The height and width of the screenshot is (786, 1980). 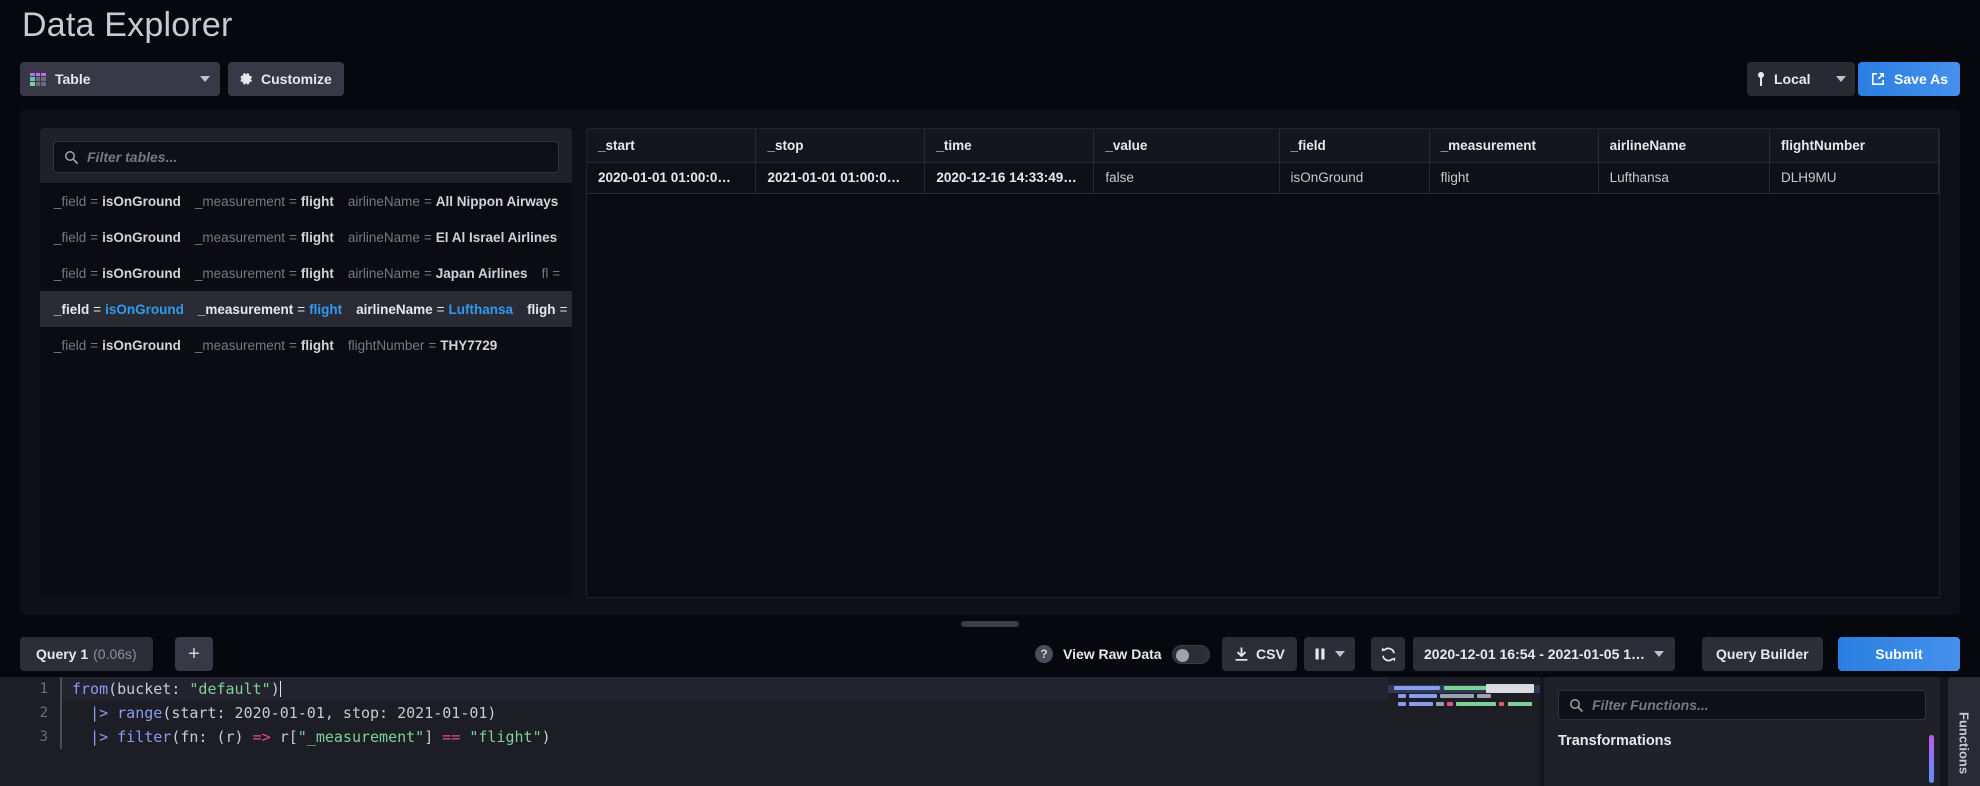 What do you see at coordinates (43, 737) in the screenshot?
I see `line-number: 3` at bounding box center [43, 737].